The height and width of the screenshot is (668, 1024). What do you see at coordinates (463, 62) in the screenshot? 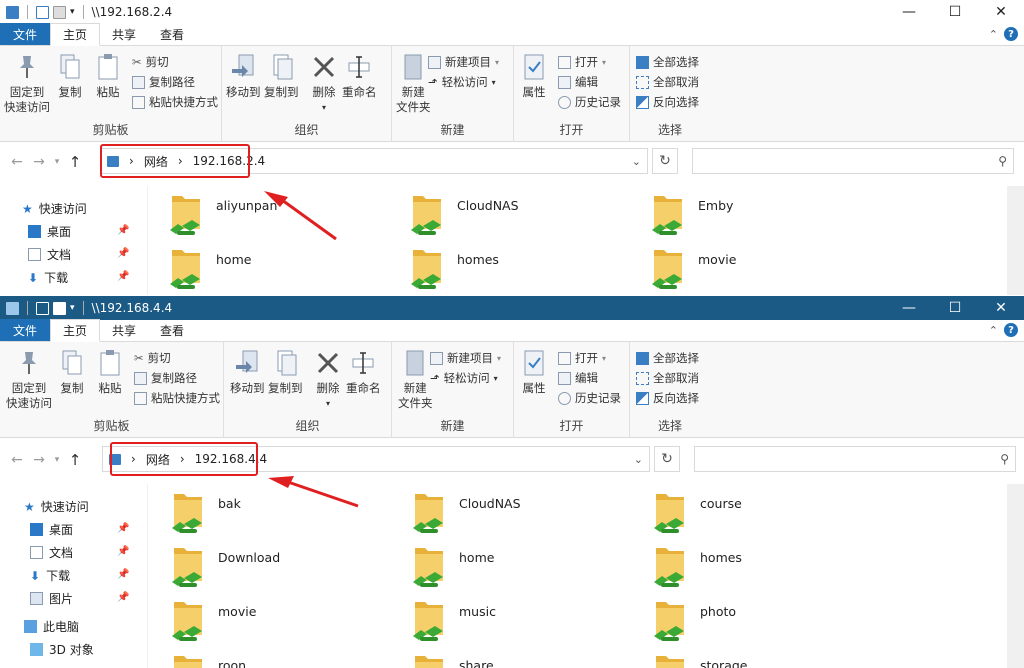
I see `new-item-button: 新建项目 ▾` at bounding box center [463, 62].